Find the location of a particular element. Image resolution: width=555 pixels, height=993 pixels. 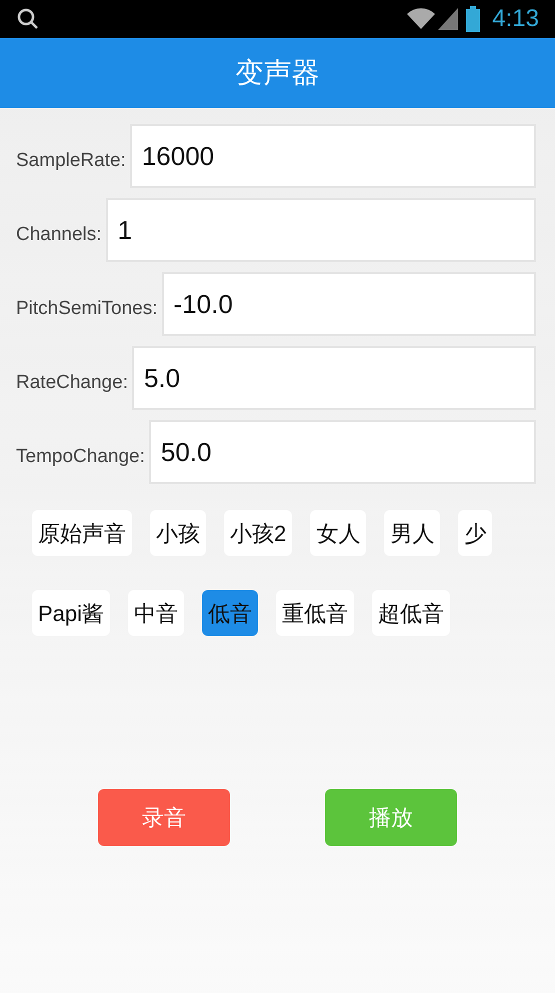

wifi-icon is located at coordinates (421, 19).